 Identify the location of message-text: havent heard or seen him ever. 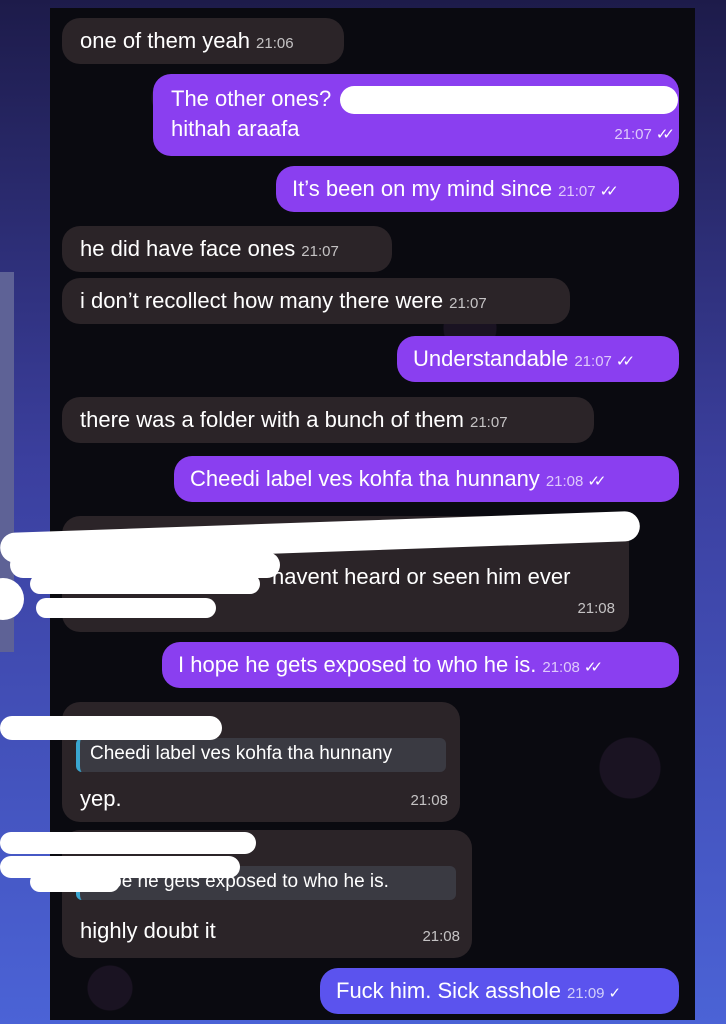
(421, 576).